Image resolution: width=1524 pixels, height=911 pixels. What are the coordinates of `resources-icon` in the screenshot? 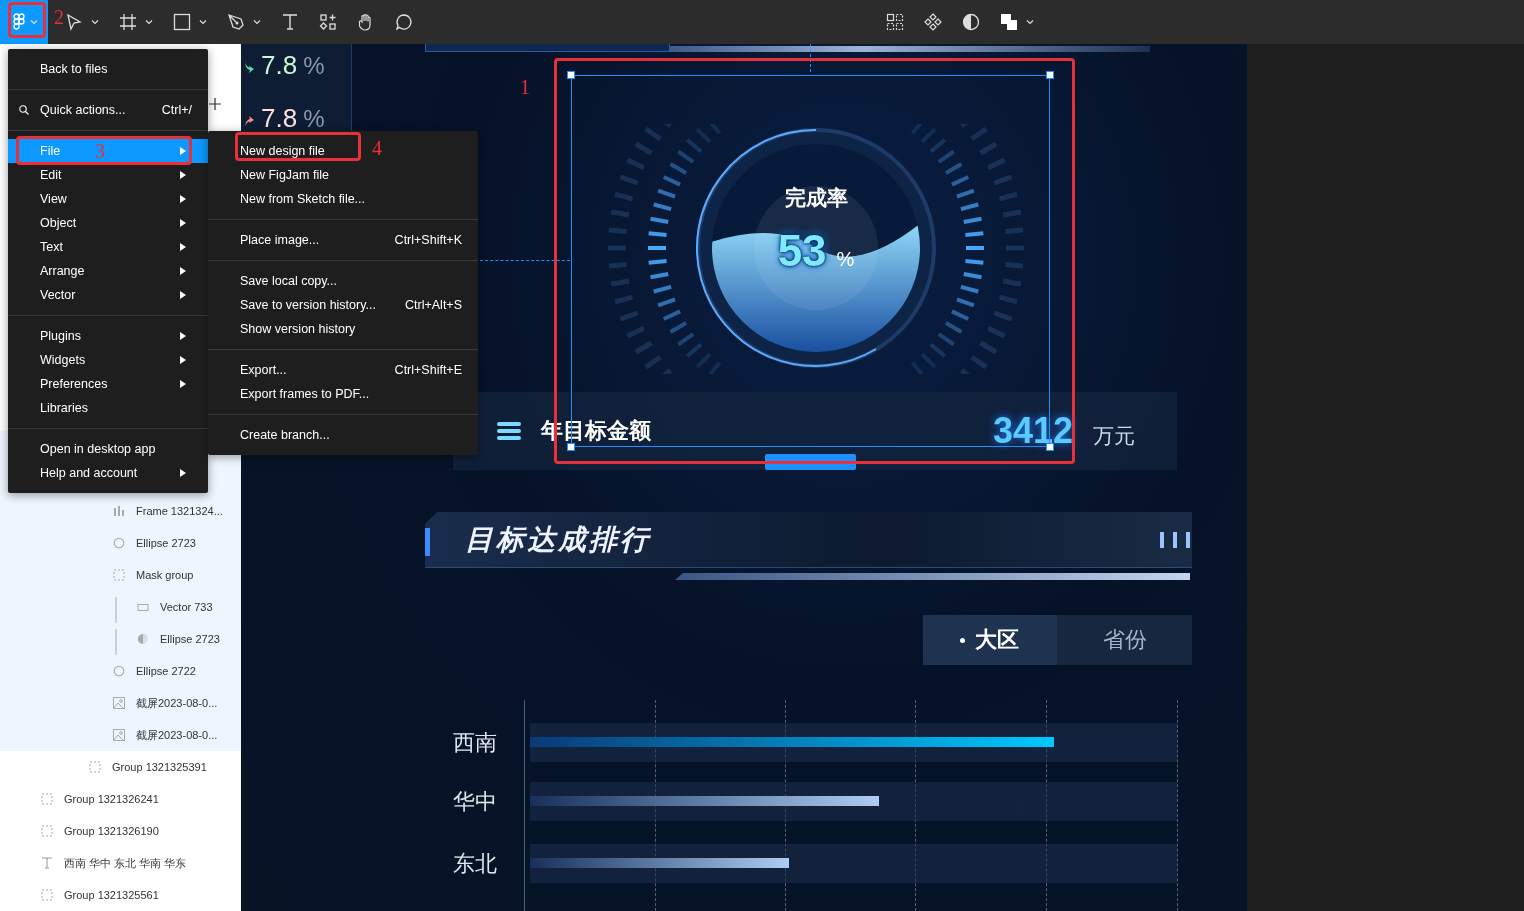 It's located at (328, 22).